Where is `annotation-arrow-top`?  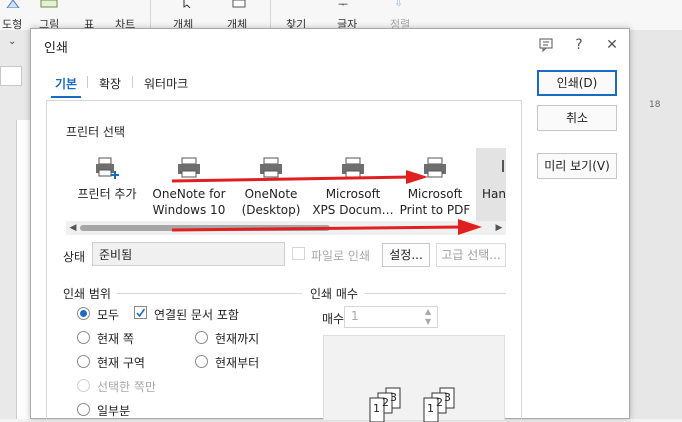
annotation-arrow-top is located at coordinates (299, 177).